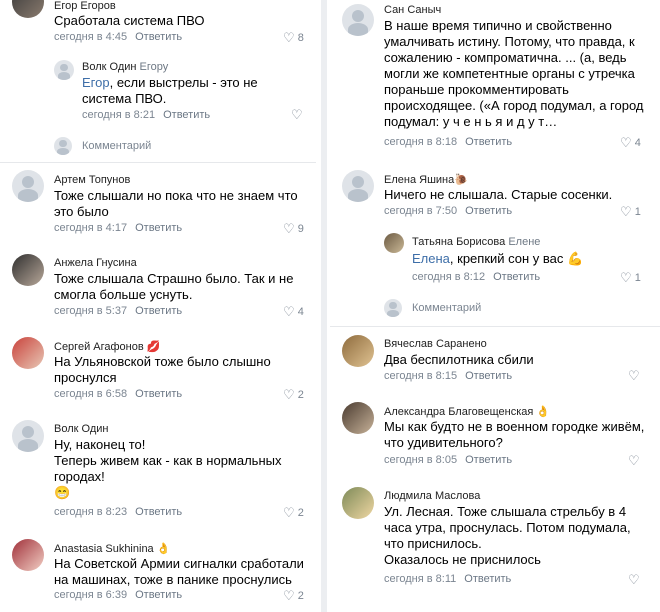 The image size is (660, 612). What do you see at coordinates (90, 595) in the screenshot?
I see `comment-time: сегодня в 6:39` at bounding box center [90, 595].